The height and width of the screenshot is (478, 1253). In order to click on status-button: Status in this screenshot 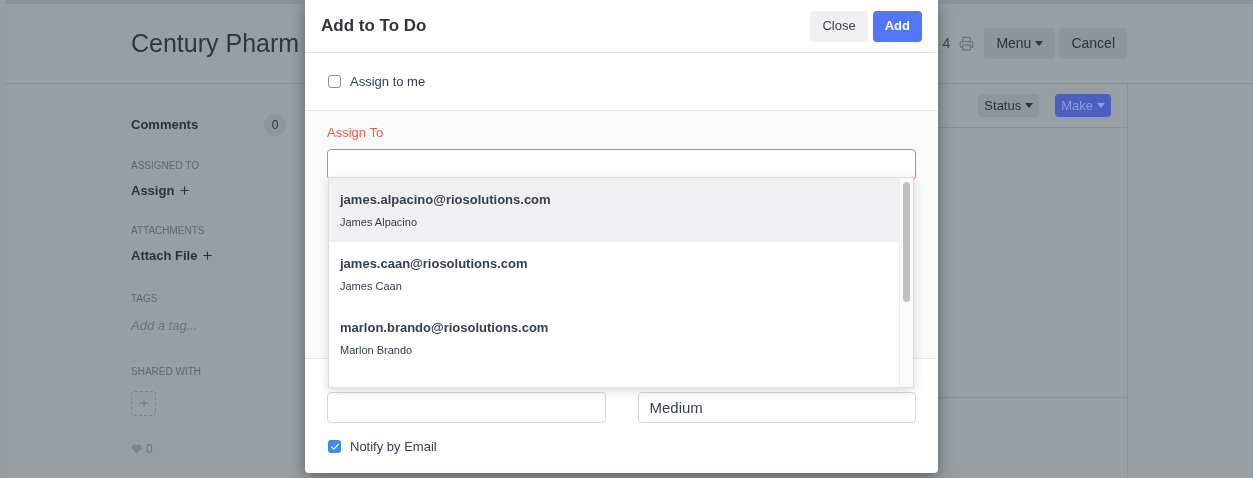, I will do `click(1009, 105)`.